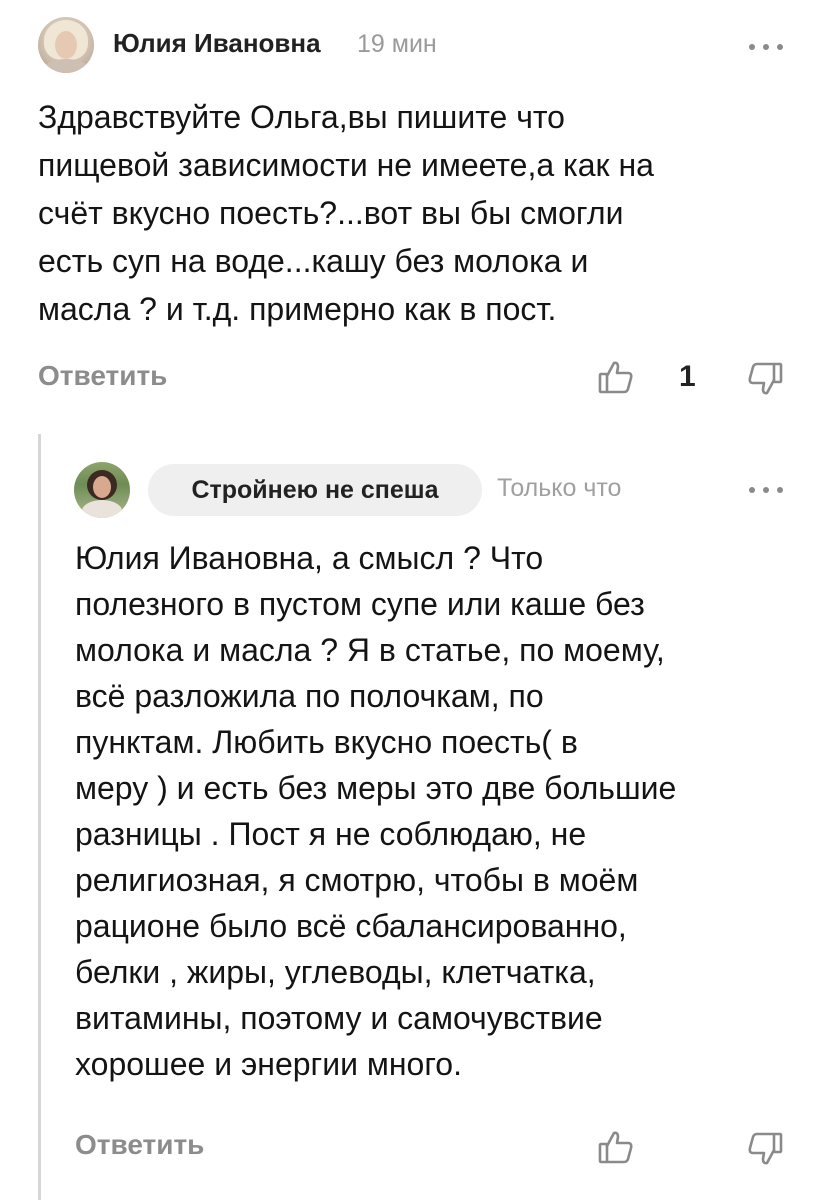  I want to click on comment-author: Юлия Ивановна, so click(217, 43).